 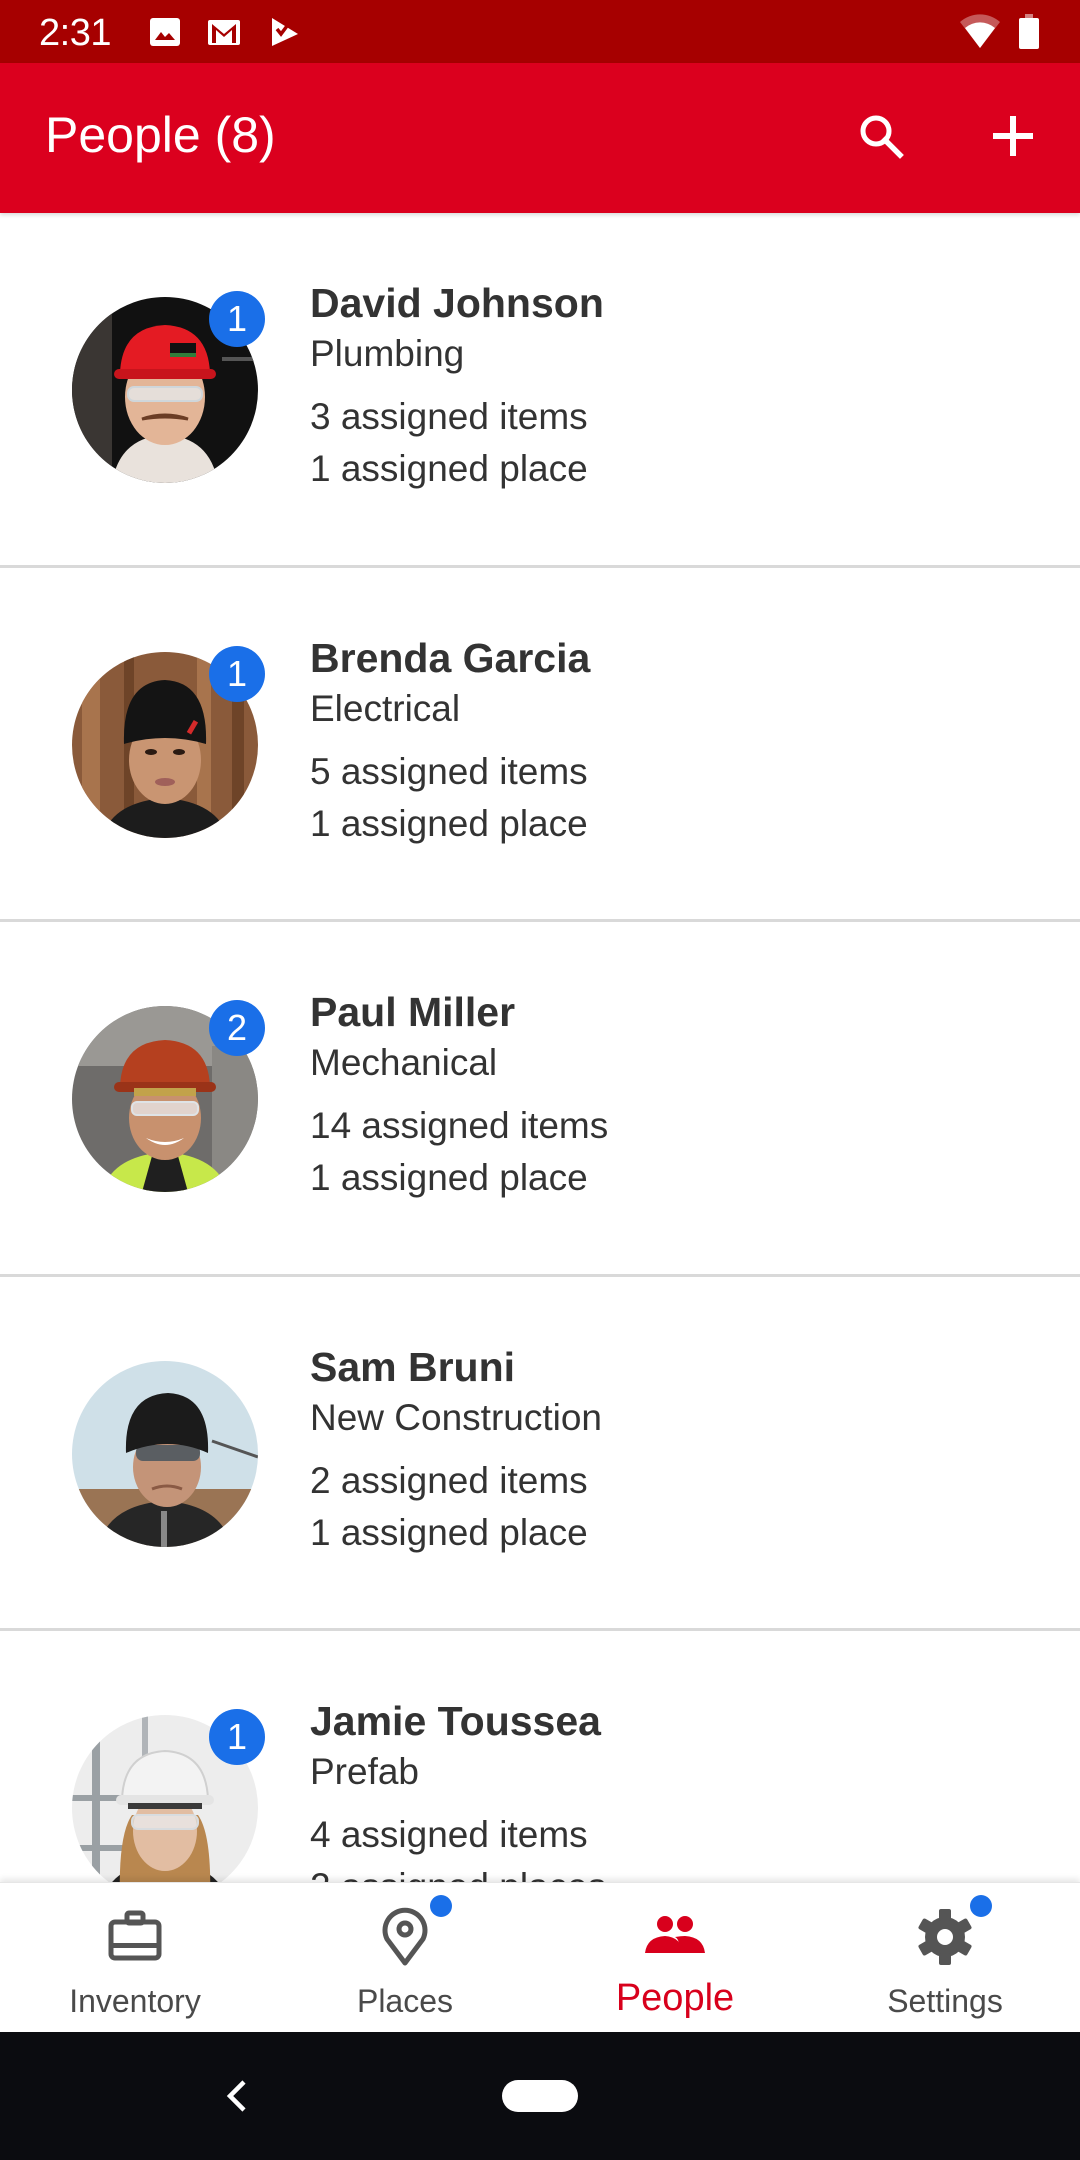 I want to click on system-navigation-bar, so click(x=540, y=2096).